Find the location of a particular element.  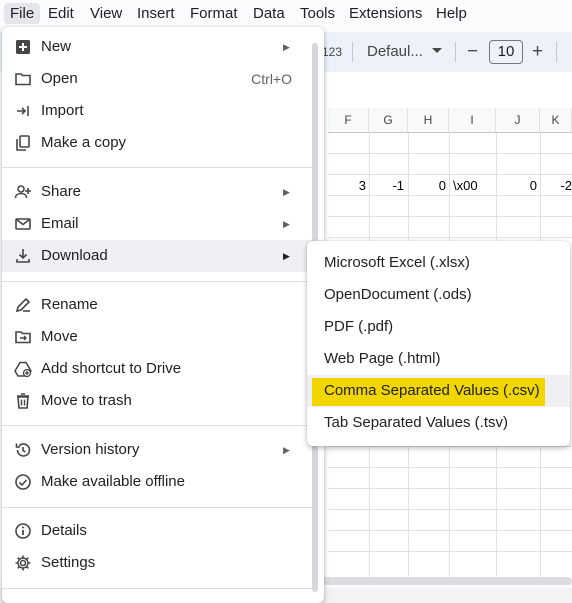

column-header-j: J is located at coordinates (518, 120).